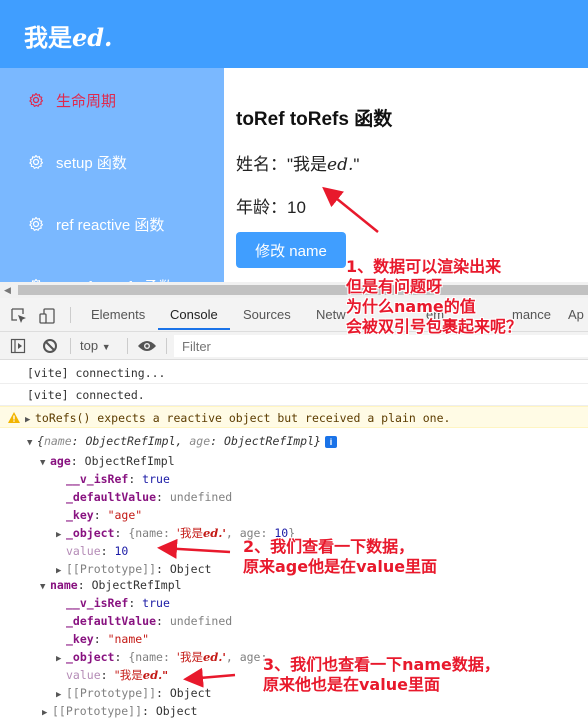  Describe the element at coordinates (411, 306) in the screenshot. I see `annotation-line: 为什么name的值` at that location.